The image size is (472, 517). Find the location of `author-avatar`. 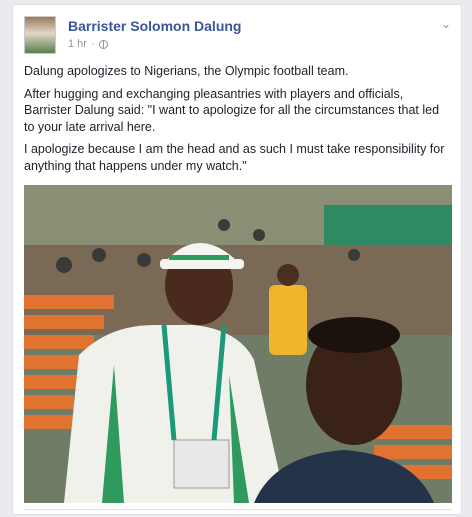

author-avatar is located at coordinates (40, 35).